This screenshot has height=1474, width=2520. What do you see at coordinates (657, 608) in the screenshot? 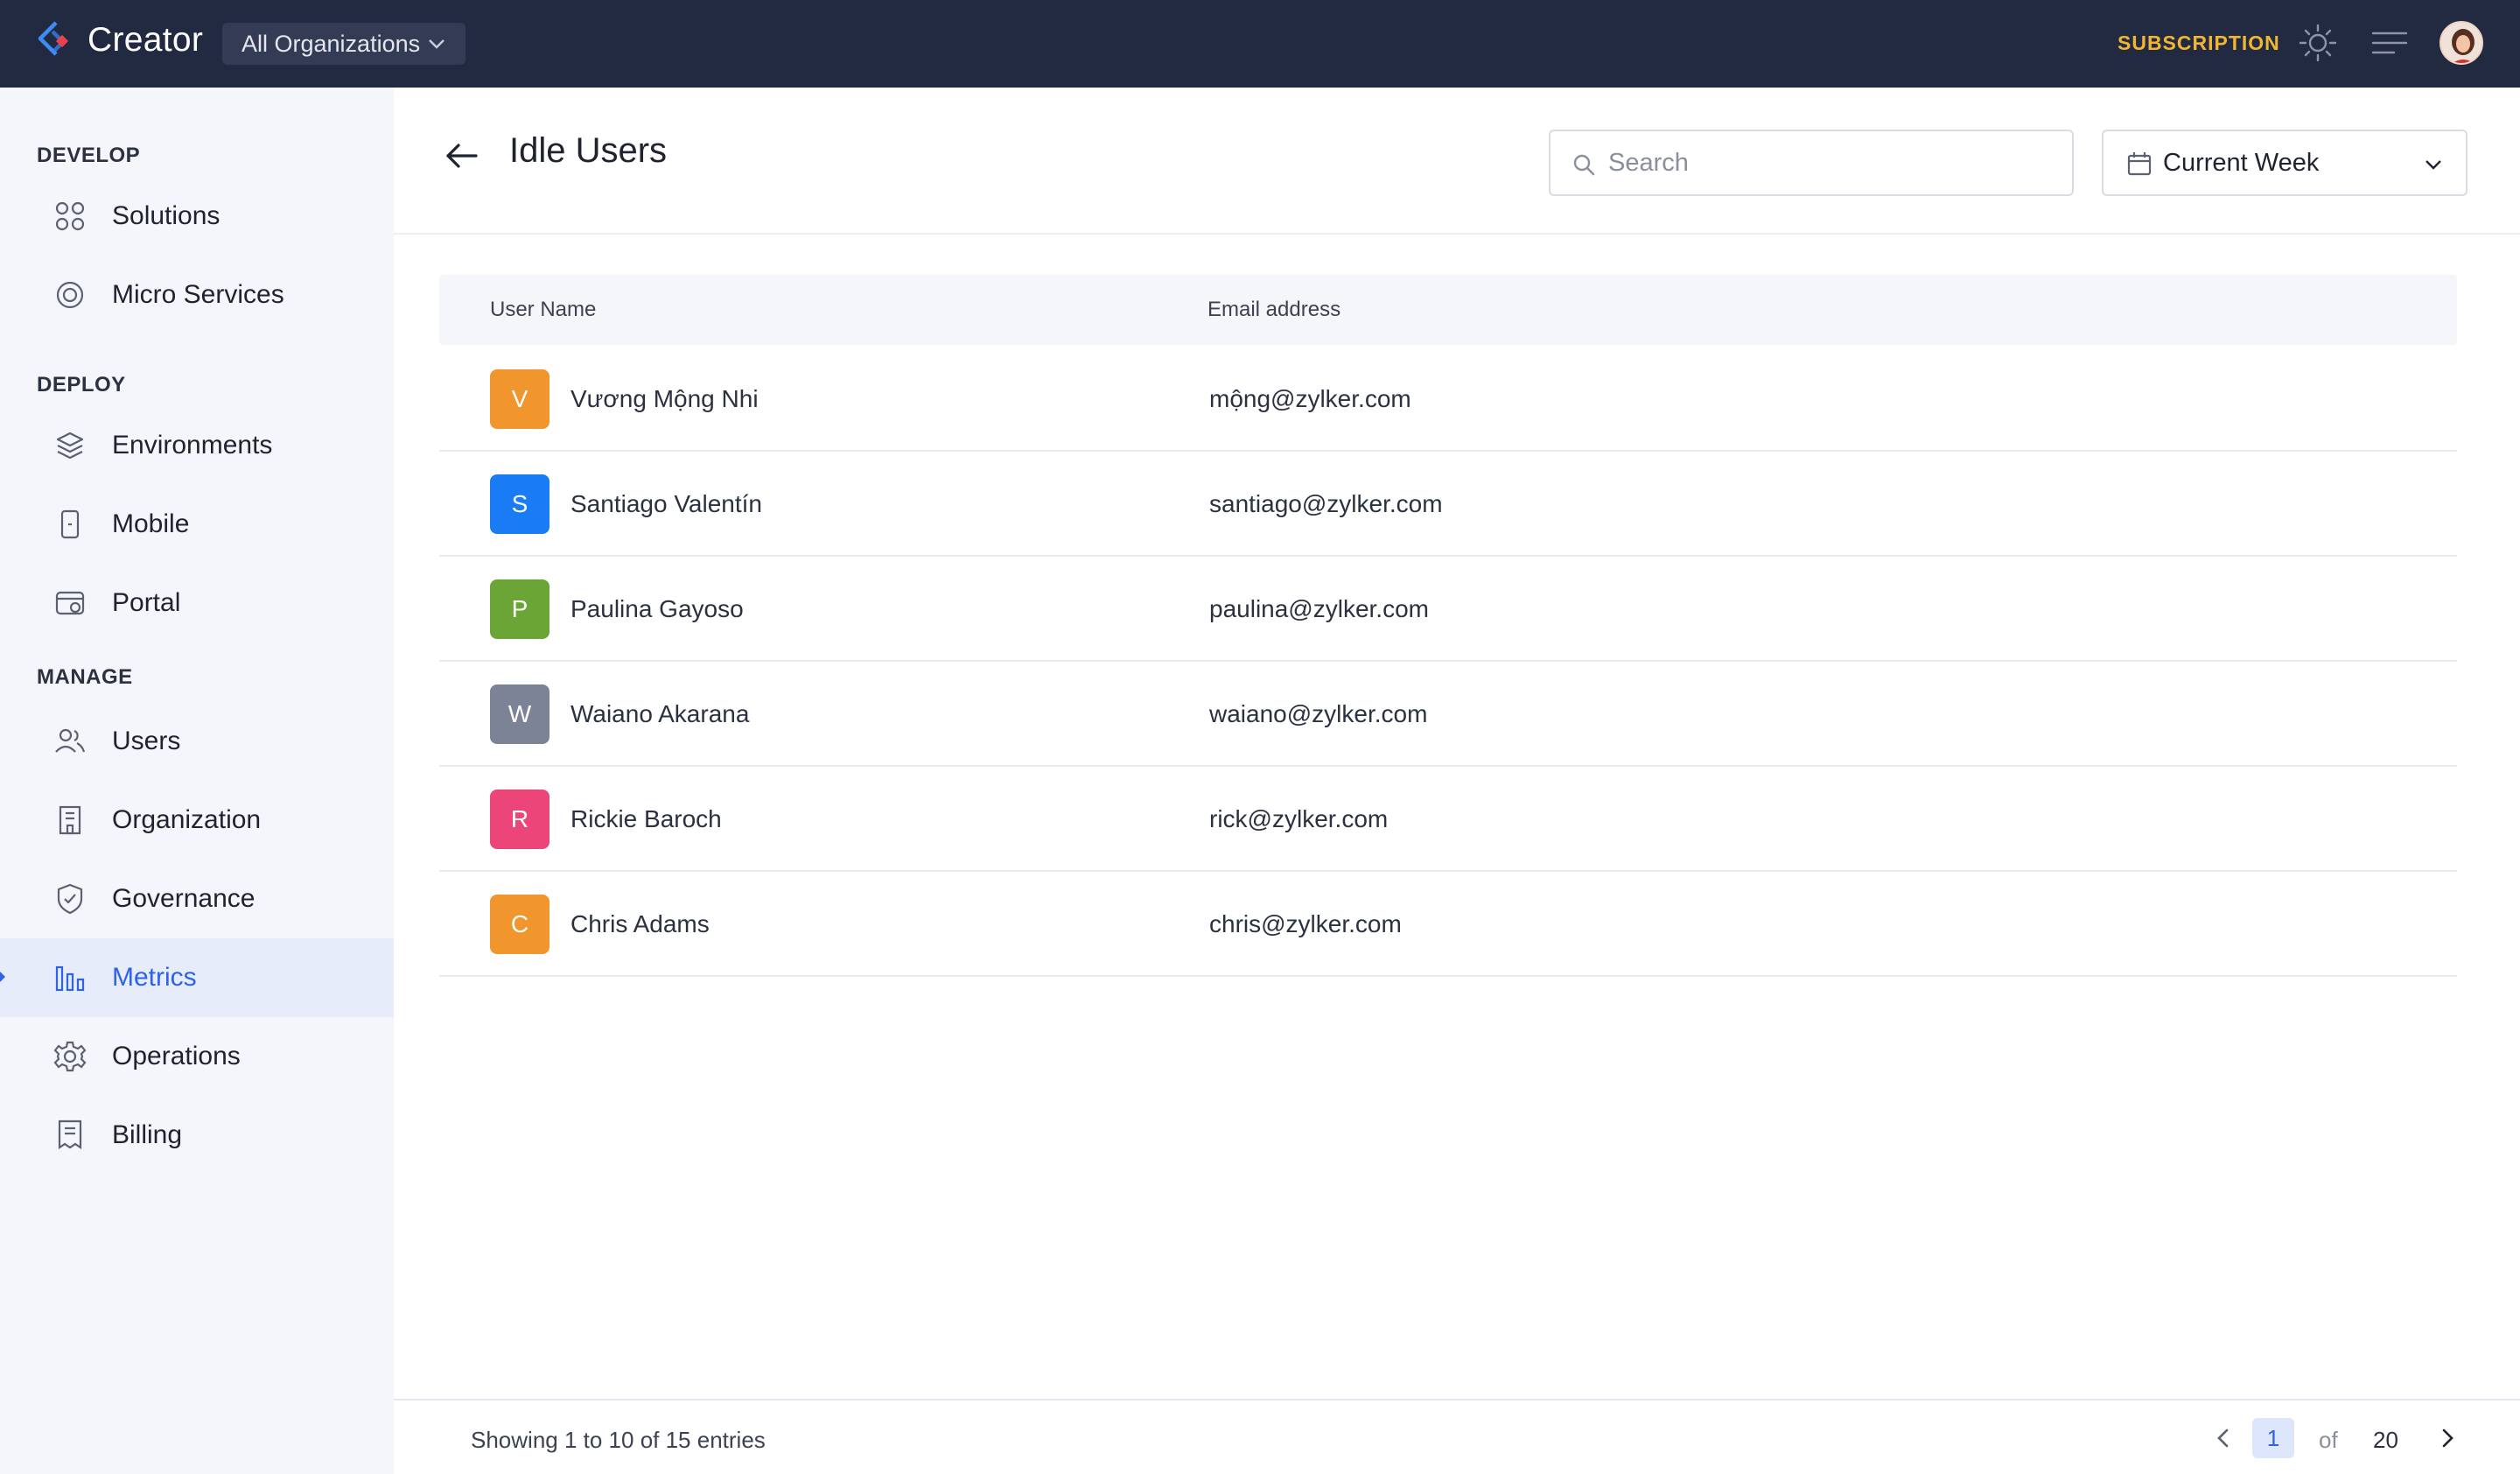
I see `user-name: Paulina Gayoso` at bounding box center [657, 608].